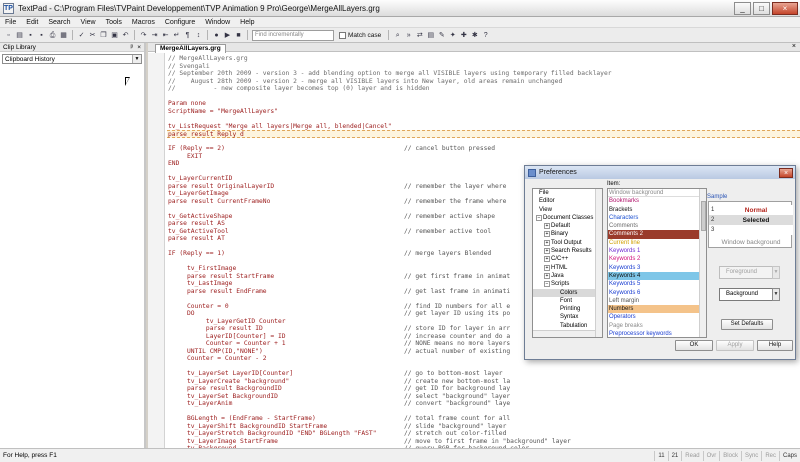  What do you see at coordinates (227, 35) in the screenshot?
I see `play-icon: ▶` at bounding box center [227, 35].